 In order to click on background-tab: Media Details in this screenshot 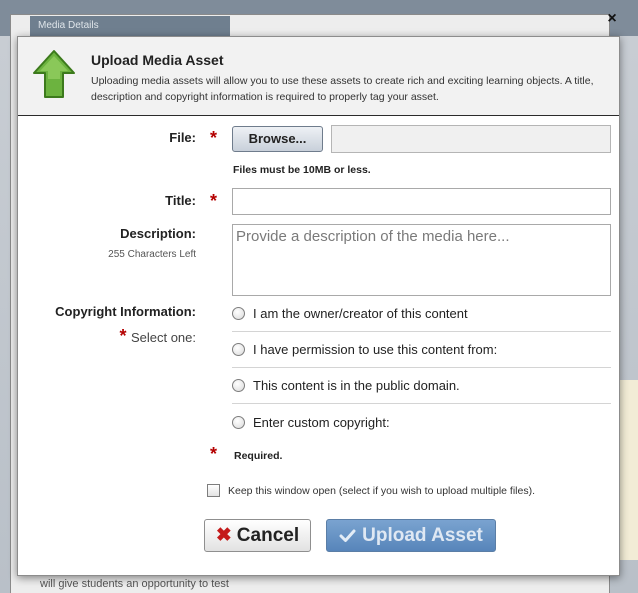, I will do `click(130, 26)`.